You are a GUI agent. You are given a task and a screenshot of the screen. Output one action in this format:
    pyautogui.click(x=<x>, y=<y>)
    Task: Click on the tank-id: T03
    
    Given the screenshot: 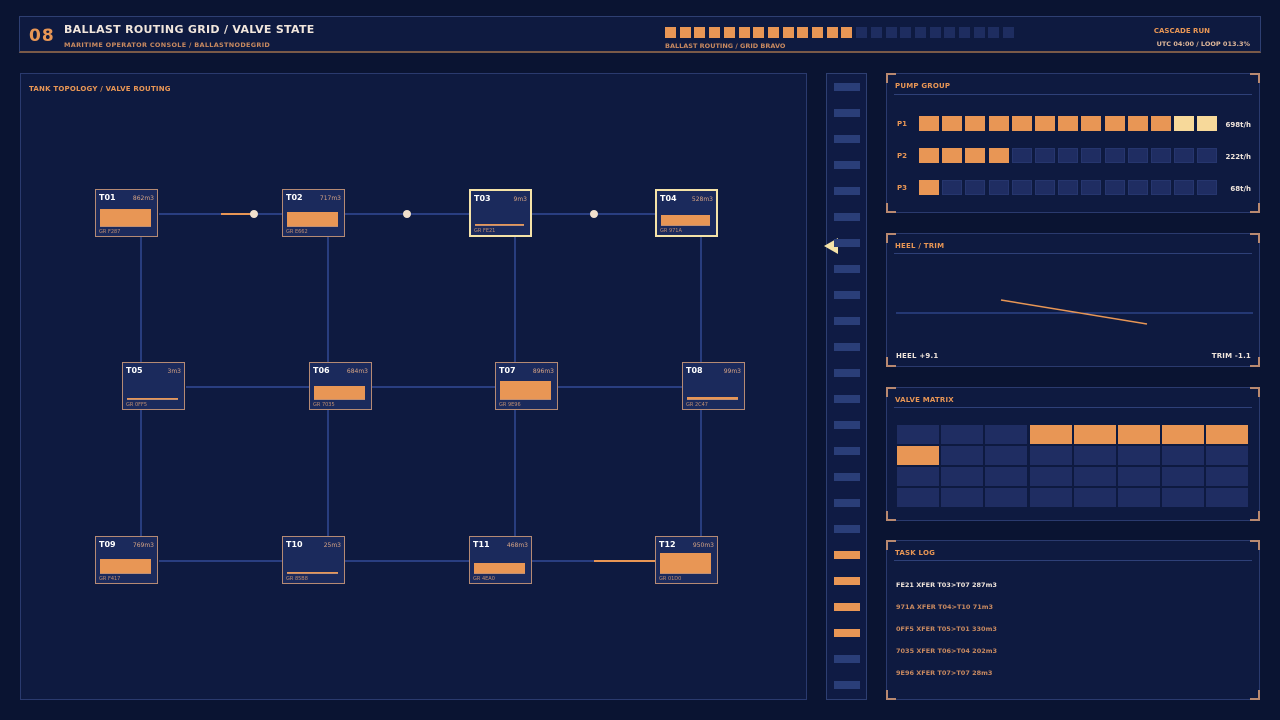 What is the action you would take?
    pyautogui.click(x=482, y=198)
    